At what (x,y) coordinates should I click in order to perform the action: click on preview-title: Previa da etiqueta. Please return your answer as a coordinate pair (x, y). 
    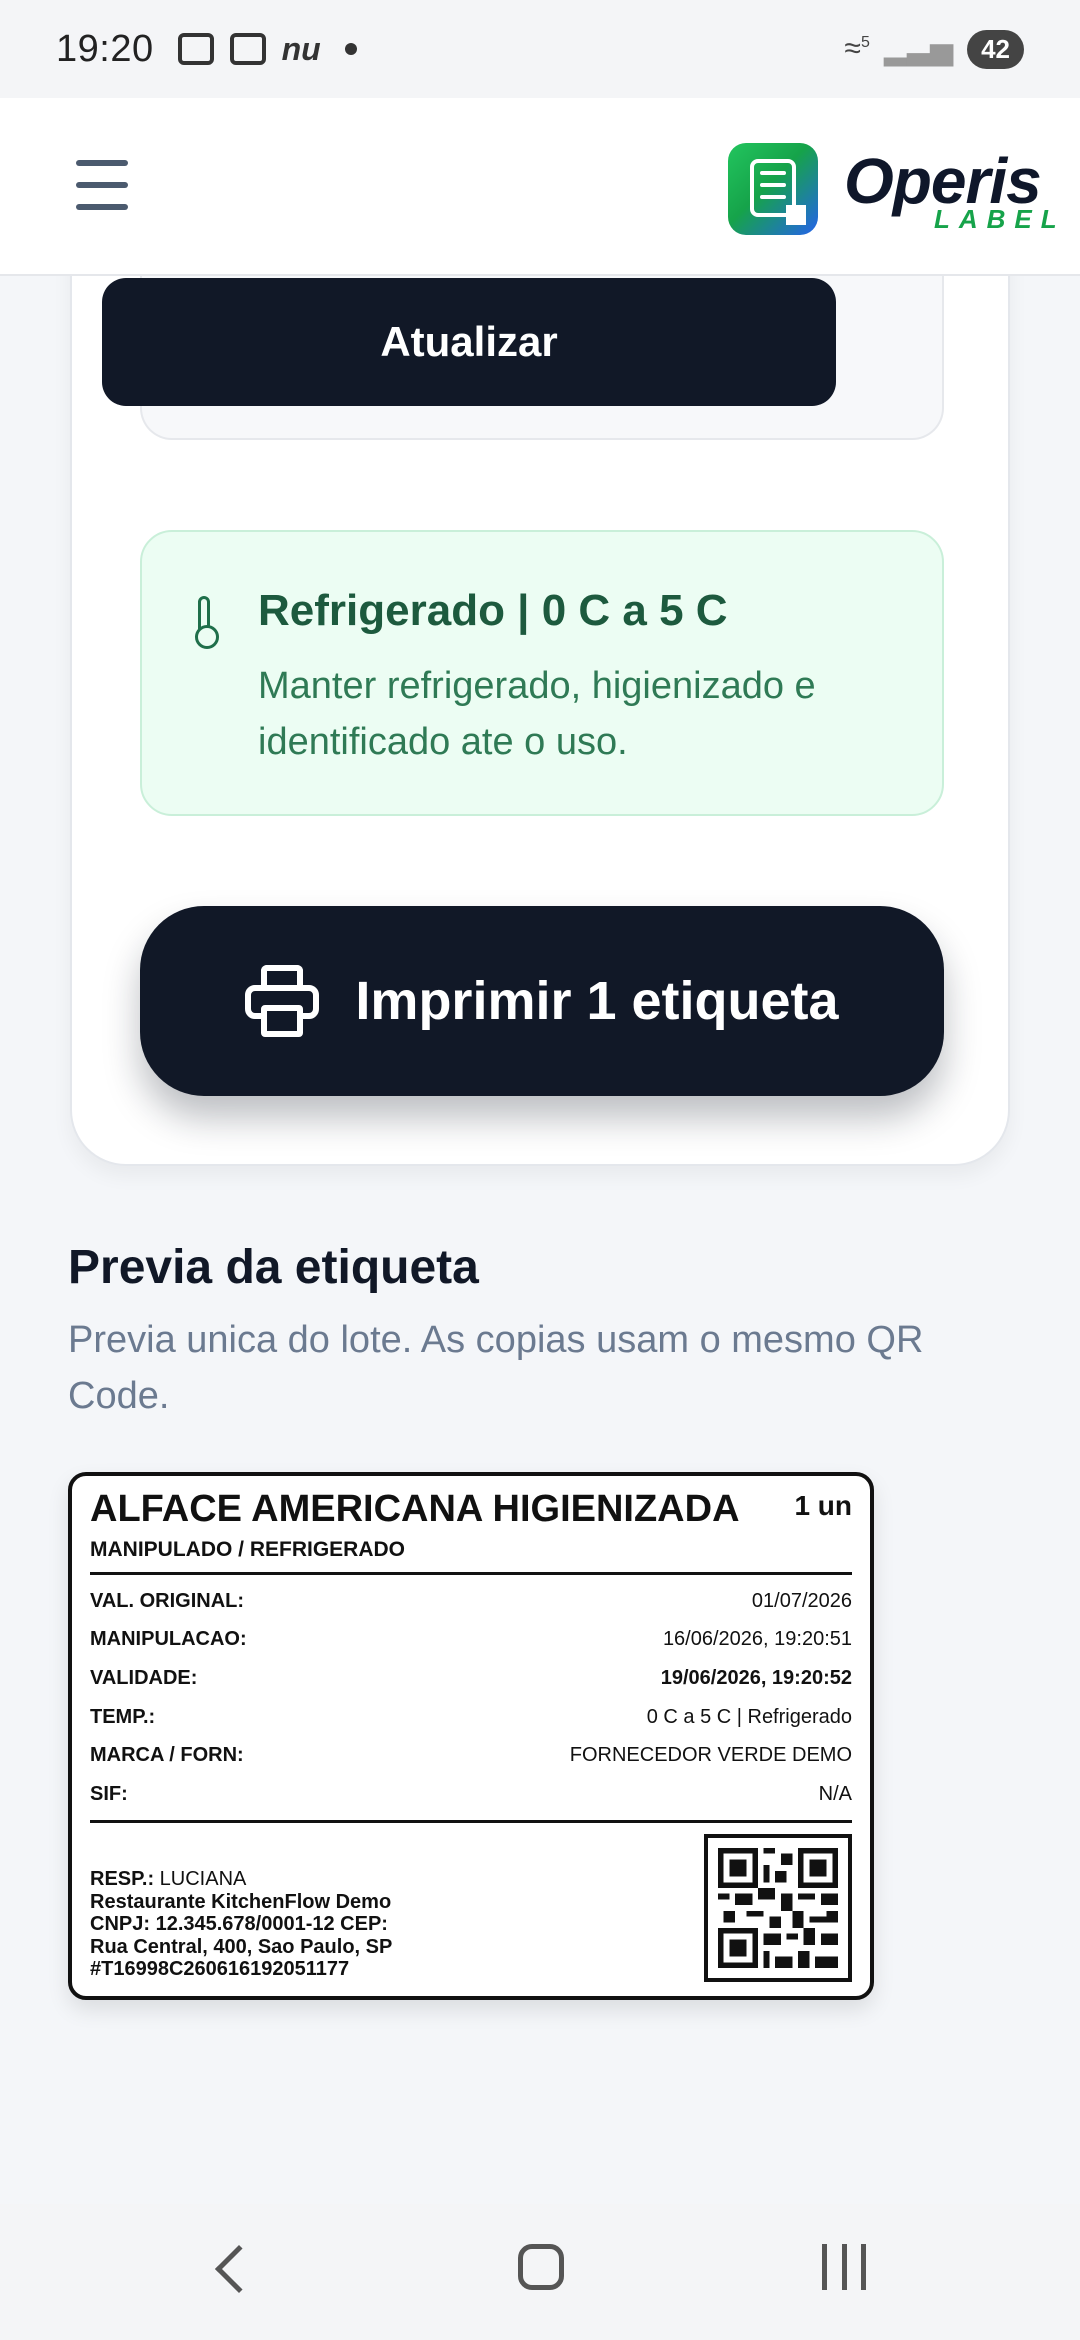
    Looking at the image, I should click on (273, 1267).